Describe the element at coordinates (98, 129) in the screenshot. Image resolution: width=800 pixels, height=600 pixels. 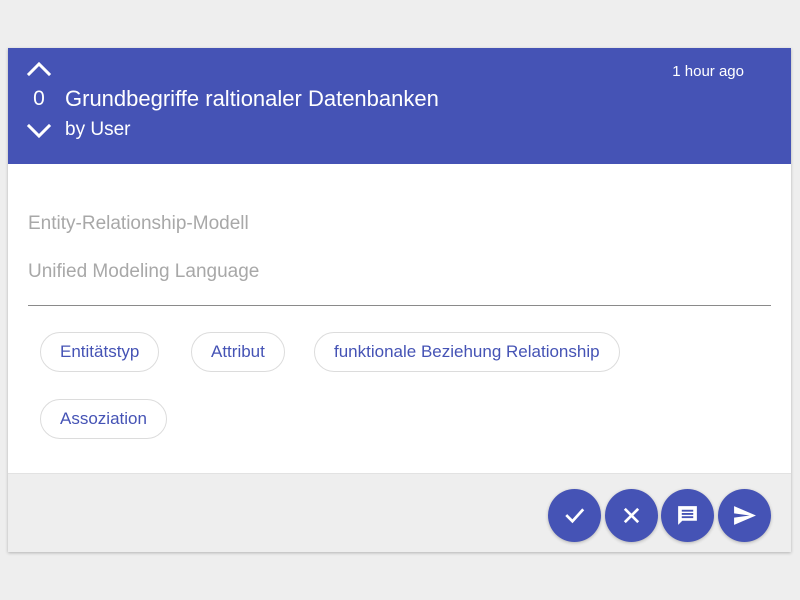
I see `post-author: by User` at that location.